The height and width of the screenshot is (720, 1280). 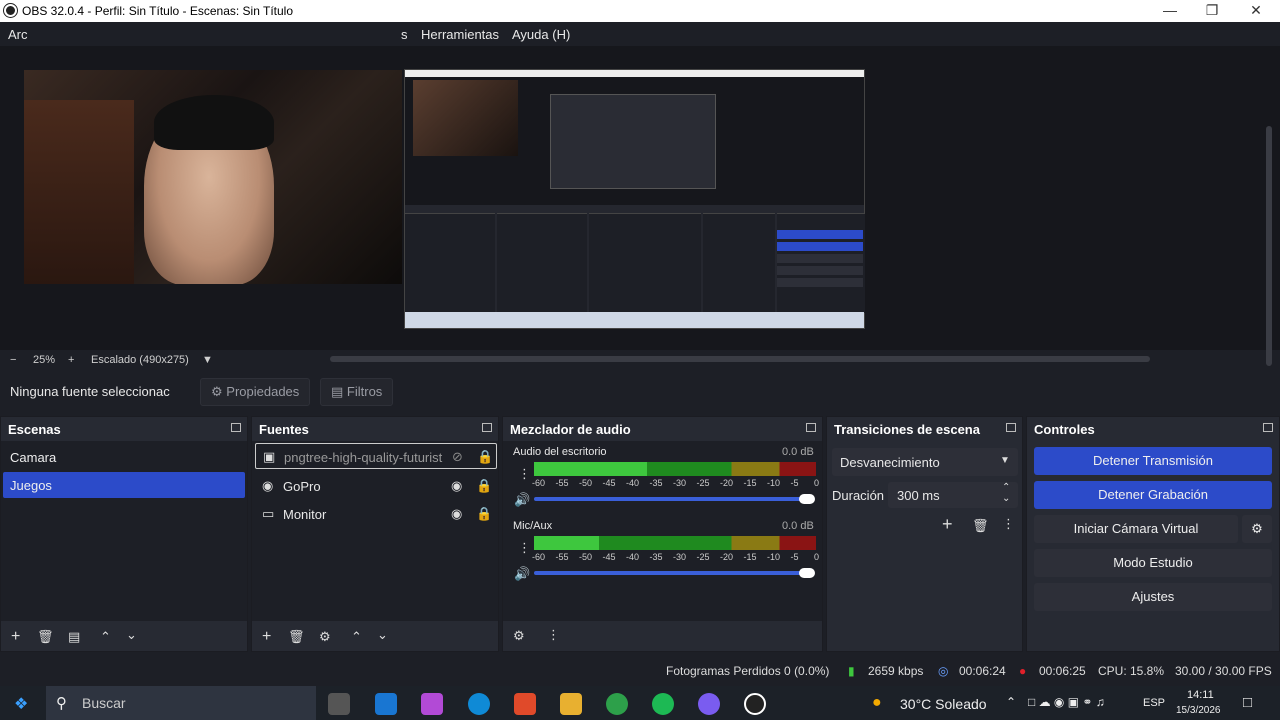 What do you see at coordinates (363, 457) in the screenshot?
I see `source-label: pngtree-high-quality-futurist` at bounding box center [363, 457].